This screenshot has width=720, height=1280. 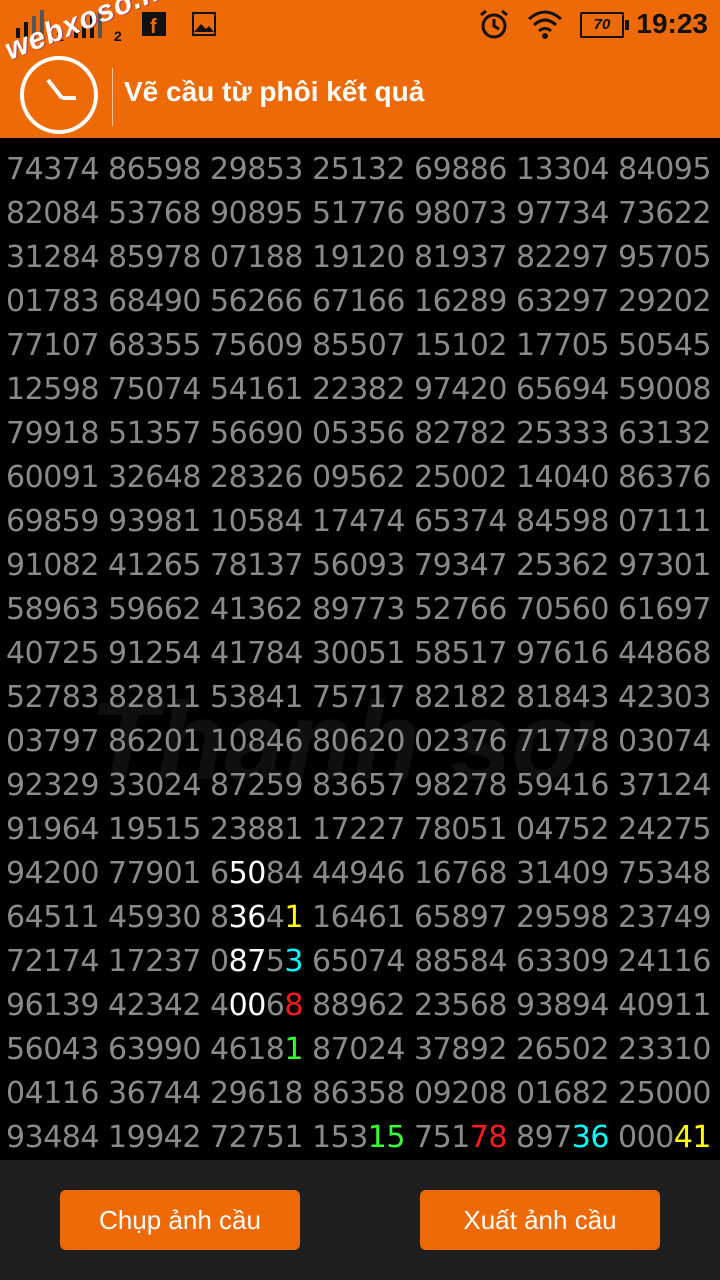 I want to click on app-logo-circle, so click(x=59, y=95).